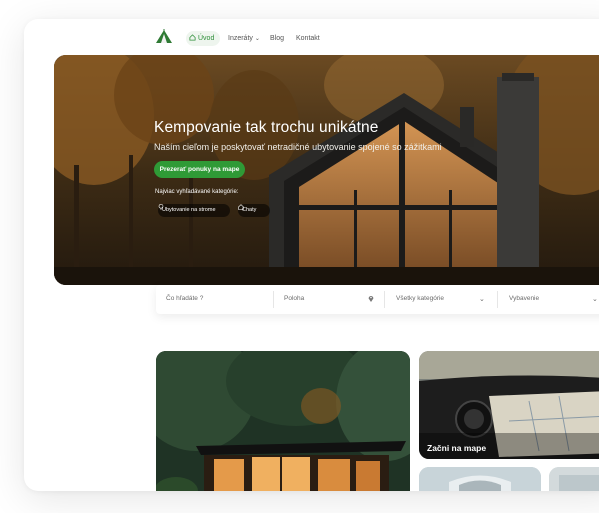 The height and width of the screenshot is (513, 599). I want to click on location-pin-icon, so click(371, 298).